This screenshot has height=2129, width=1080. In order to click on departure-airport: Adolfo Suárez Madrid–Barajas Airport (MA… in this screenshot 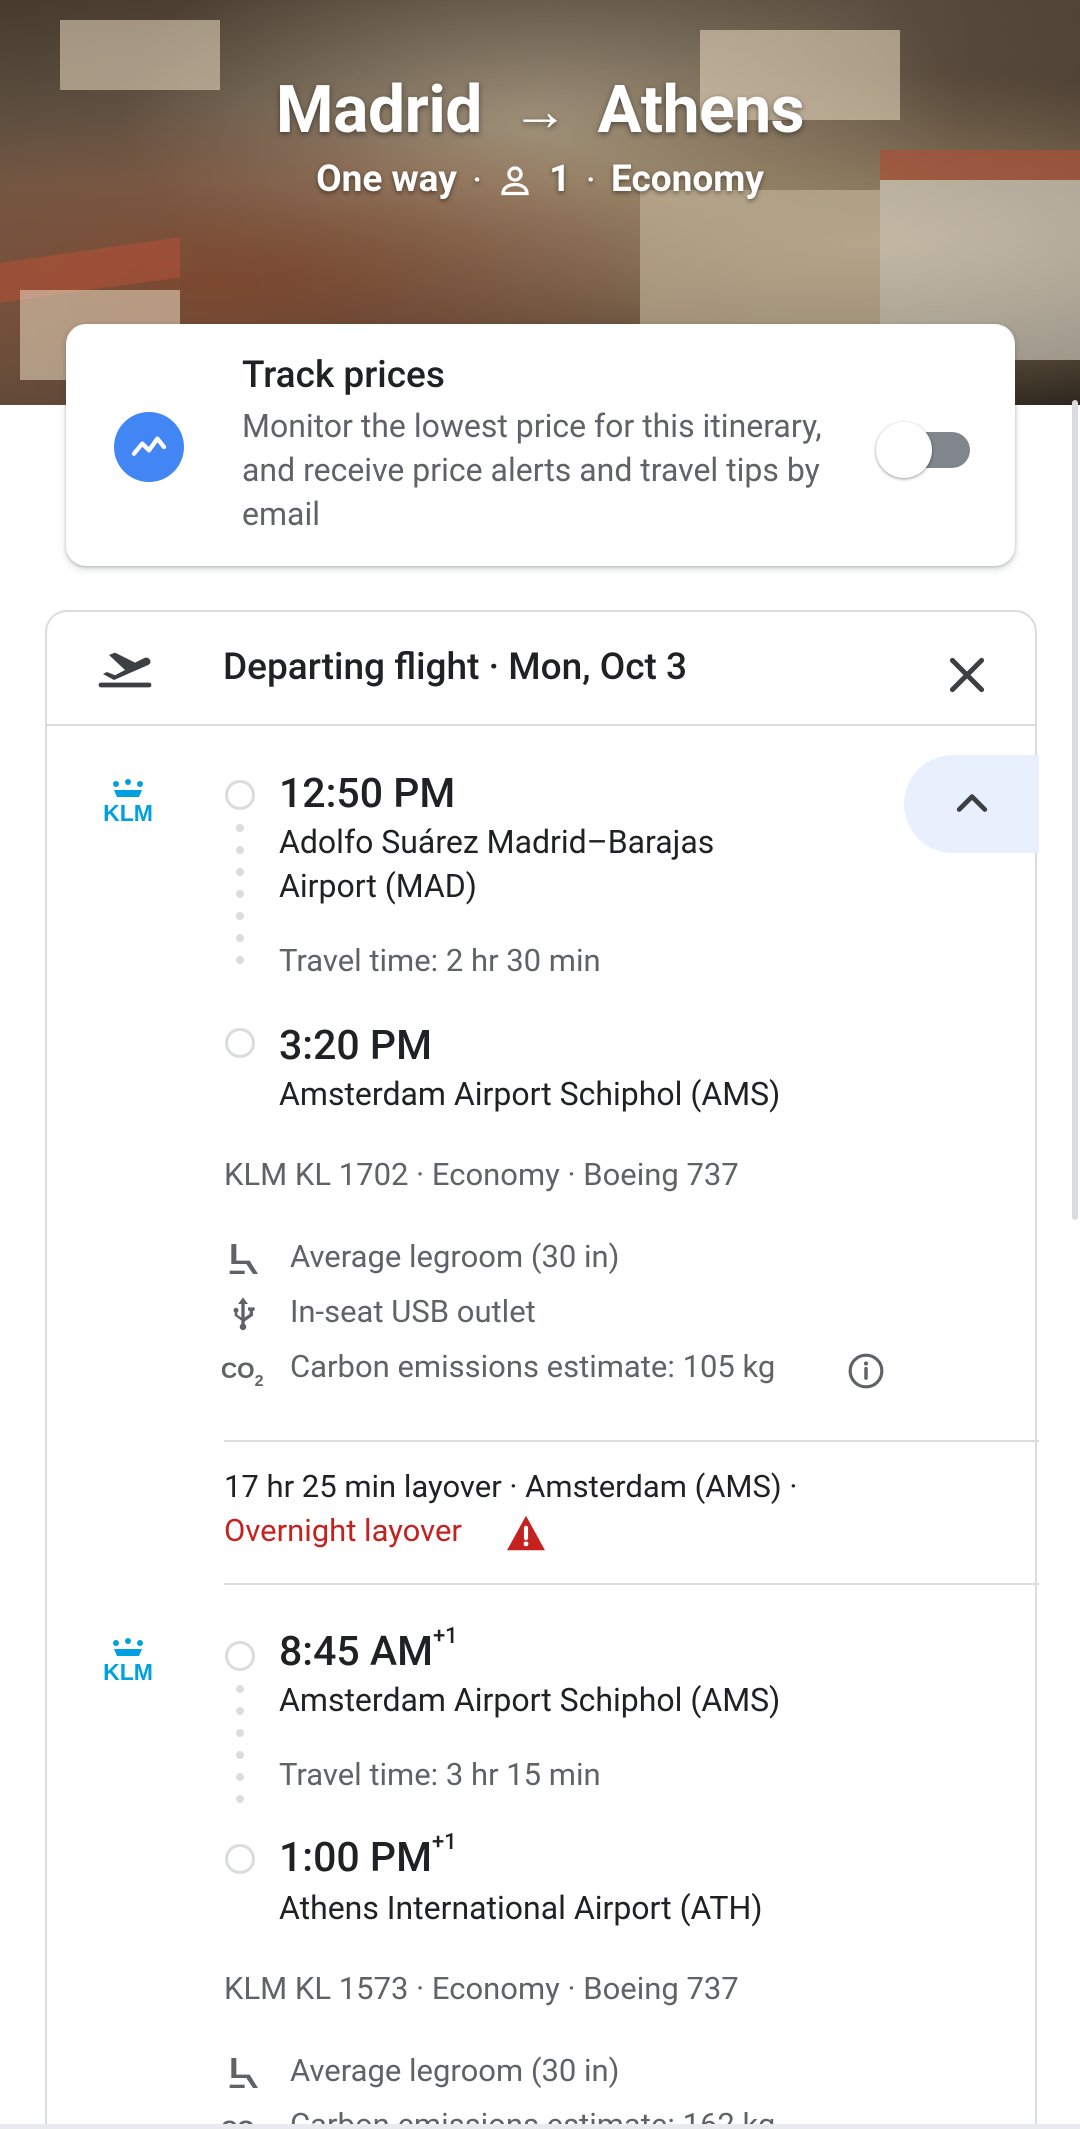, I will do `click(497, 864)`.